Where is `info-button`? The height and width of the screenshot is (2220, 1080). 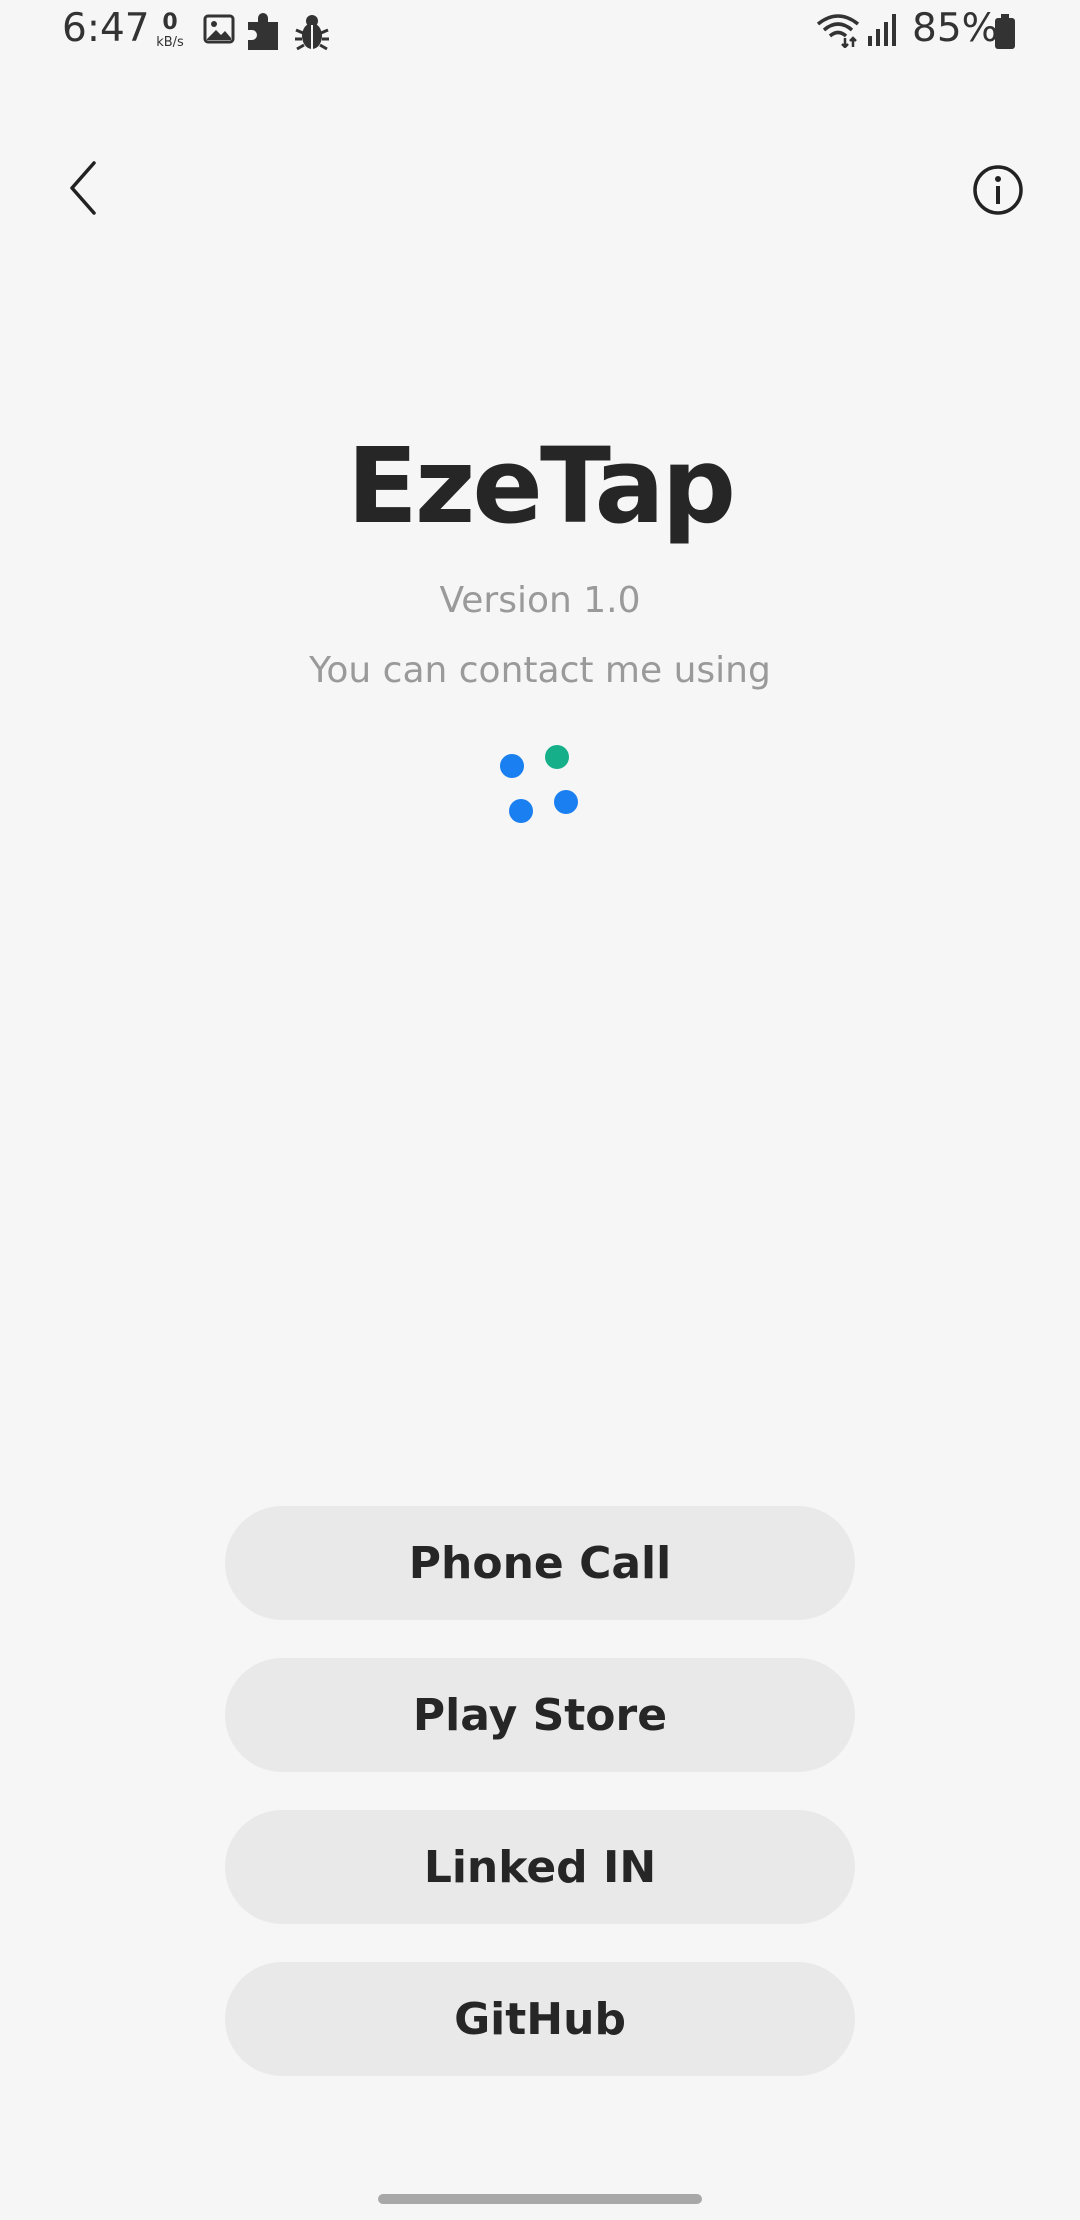
info-button is located at coordinates (998, 192).